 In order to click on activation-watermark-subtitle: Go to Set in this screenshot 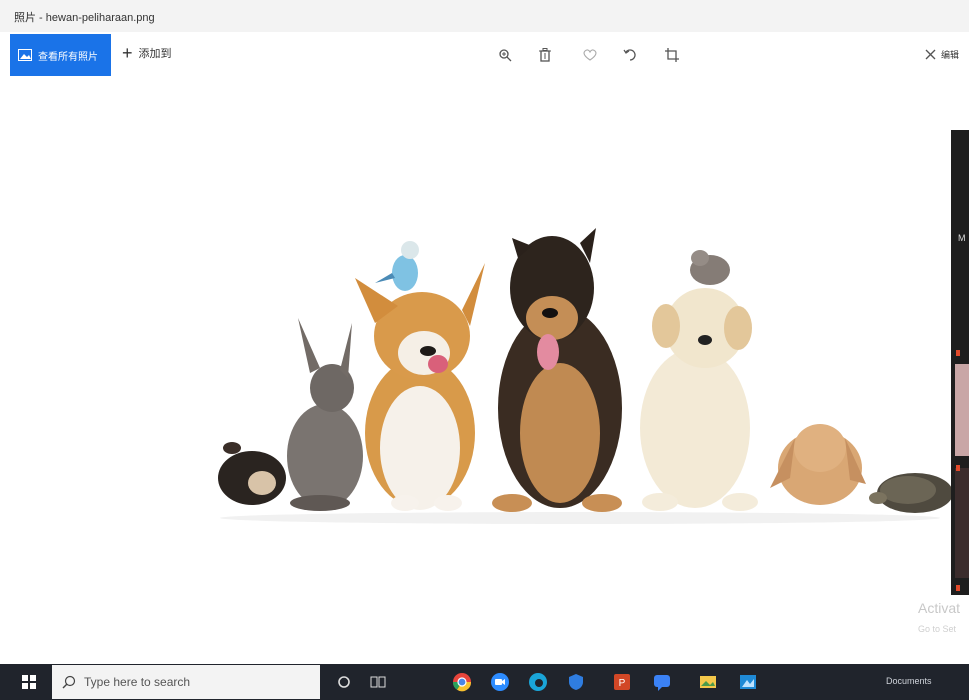, I will do `click(937, 629)`.